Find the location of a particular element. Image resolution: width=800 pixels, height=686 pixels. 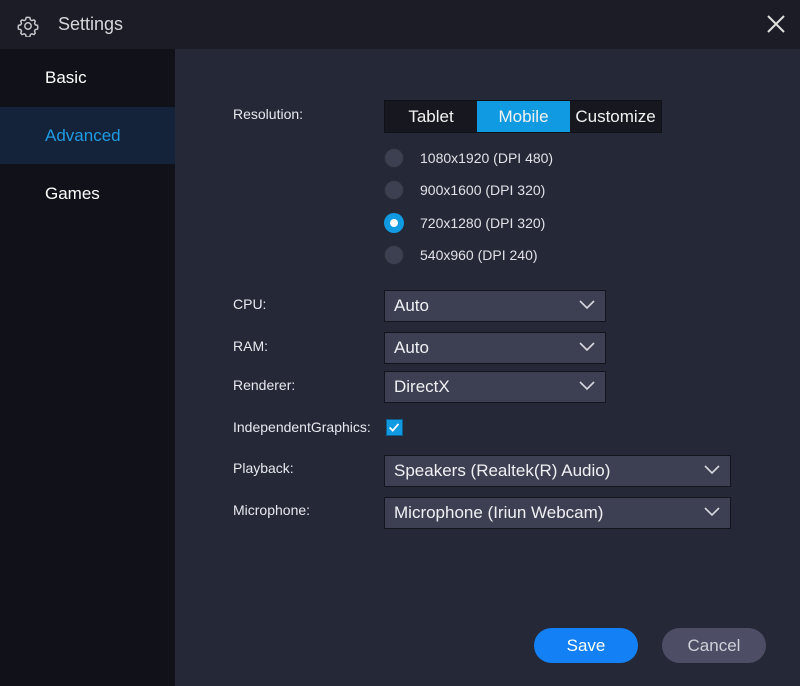

window-title: Settings is located at coordinates (91, 24).